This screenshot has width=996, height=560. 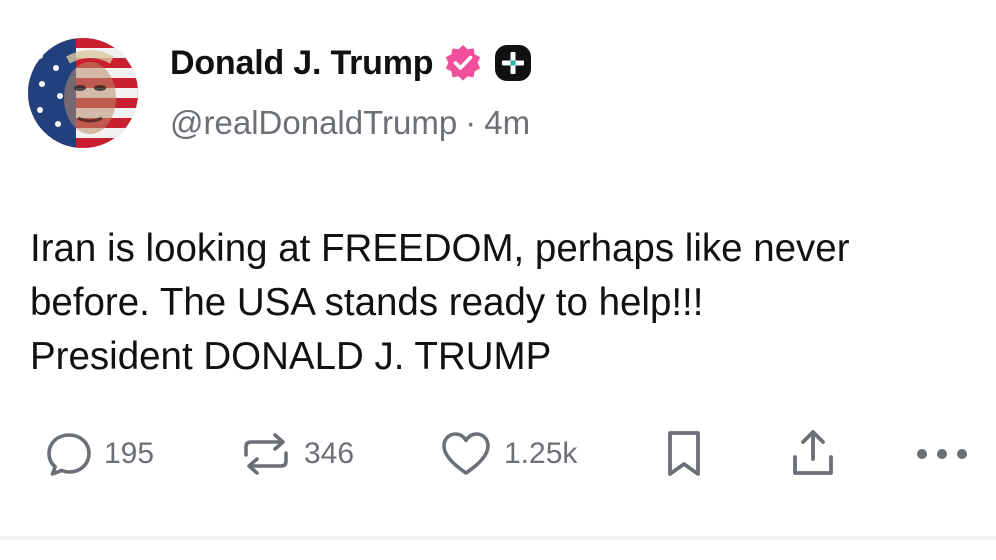 I want to click on more-dots-icon, so click(x=942, y=454).